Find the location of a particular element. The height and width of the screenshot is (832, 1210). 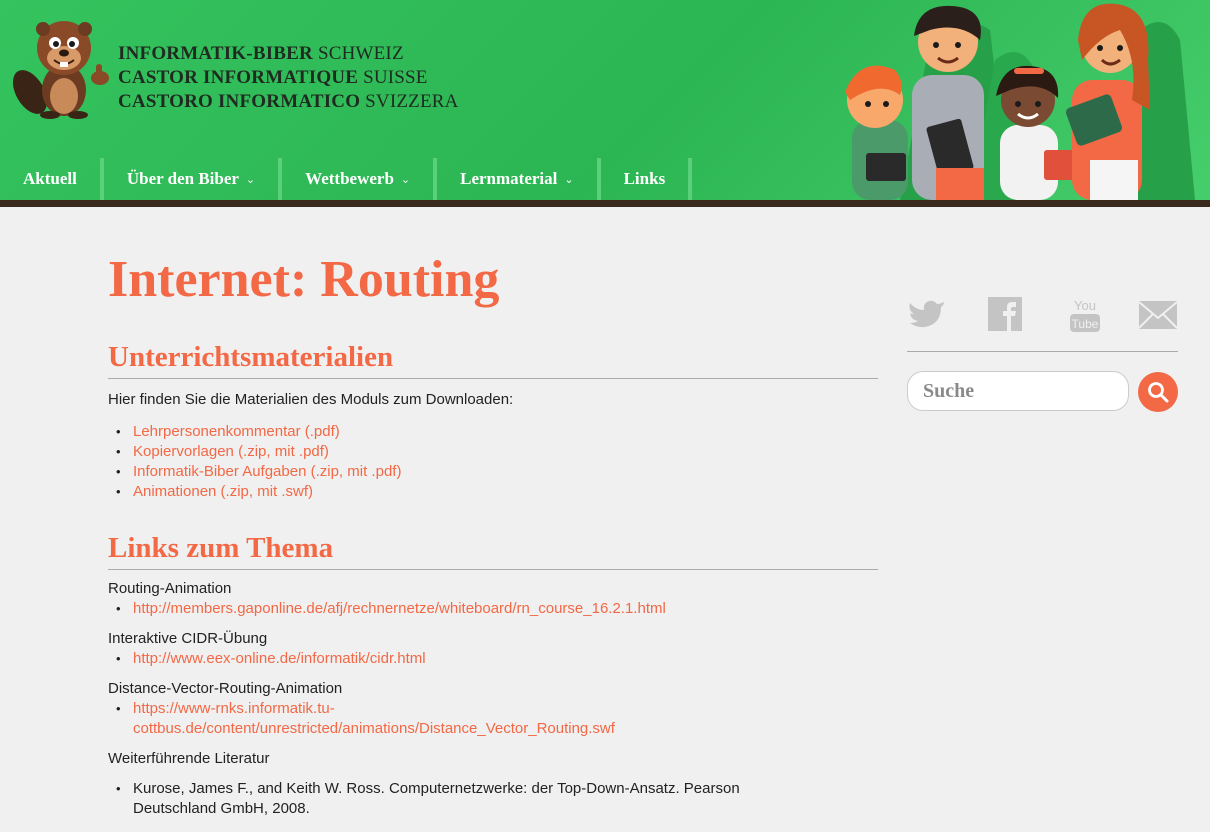

brand-line-fr: CASTOR INFORMATIQUE SUISSE is located at coordinates (273, 77).